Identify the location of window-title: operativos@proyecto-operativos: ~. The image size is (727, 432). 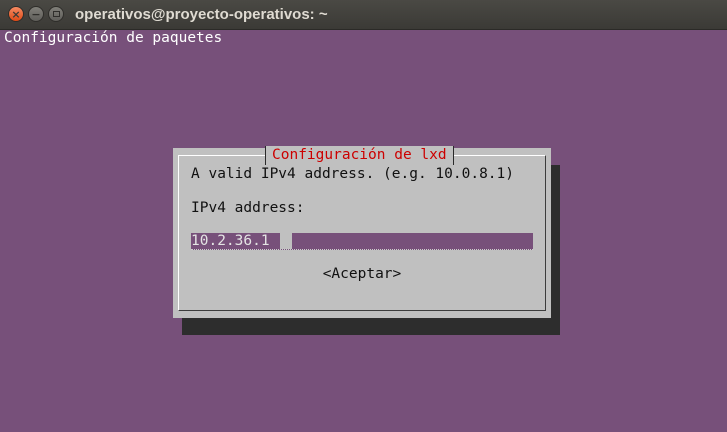
(201, 14).